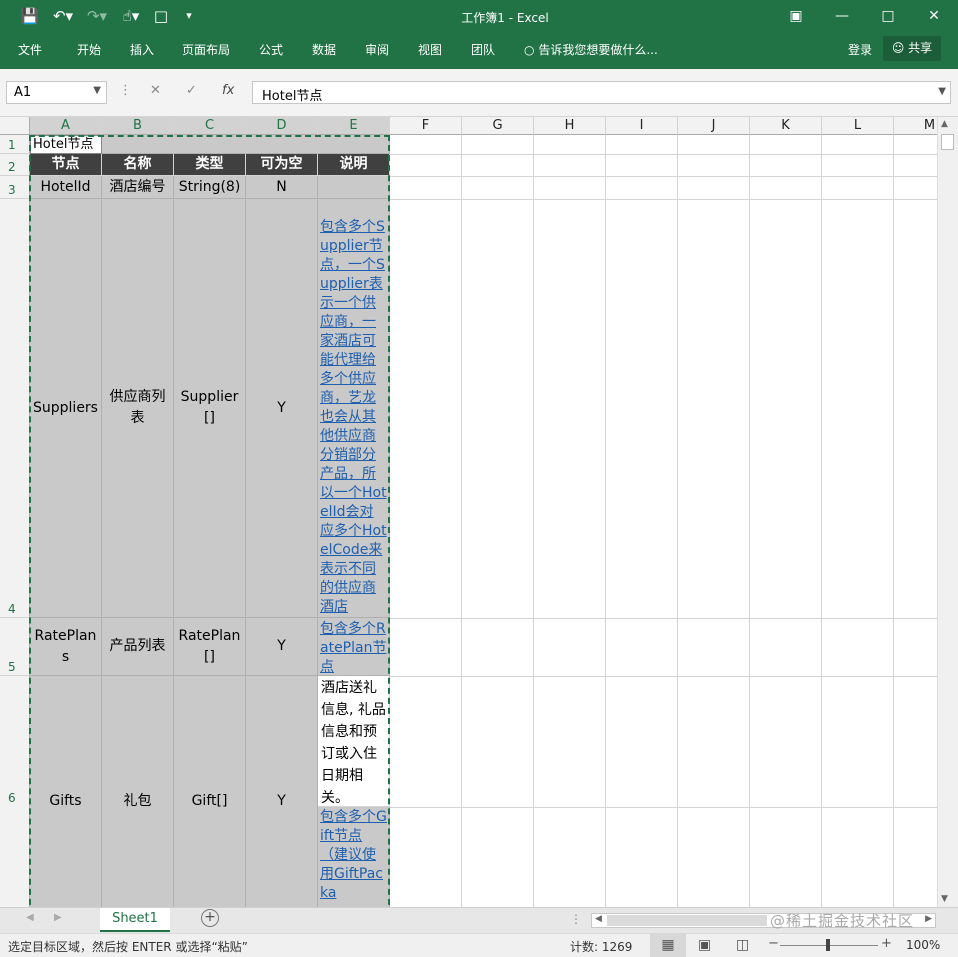 The image size is (958, 957). What do you see at coordinates (210, 918) in the screenshot?
I see `add-sheet-icon: +` at bounding box center [210, 918].